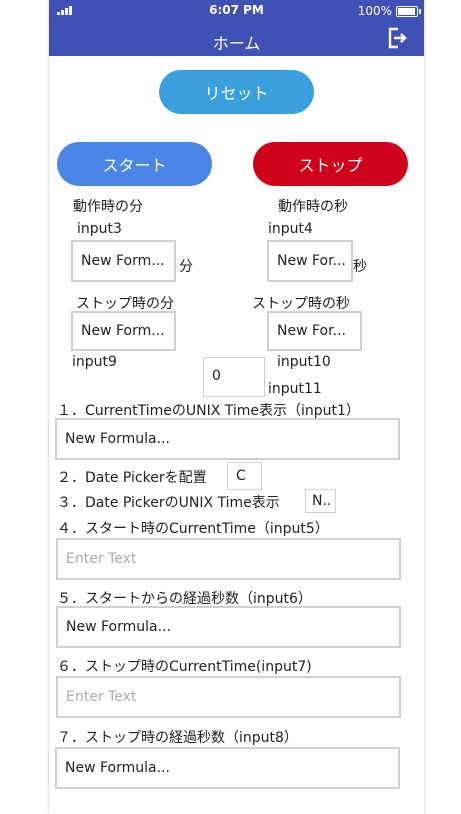 This screenshot has height=814, width=461. What do you see at coordinates (304, 362) in the screenshot?
I see `input10-label: input10` at bounding box center [304, 362].